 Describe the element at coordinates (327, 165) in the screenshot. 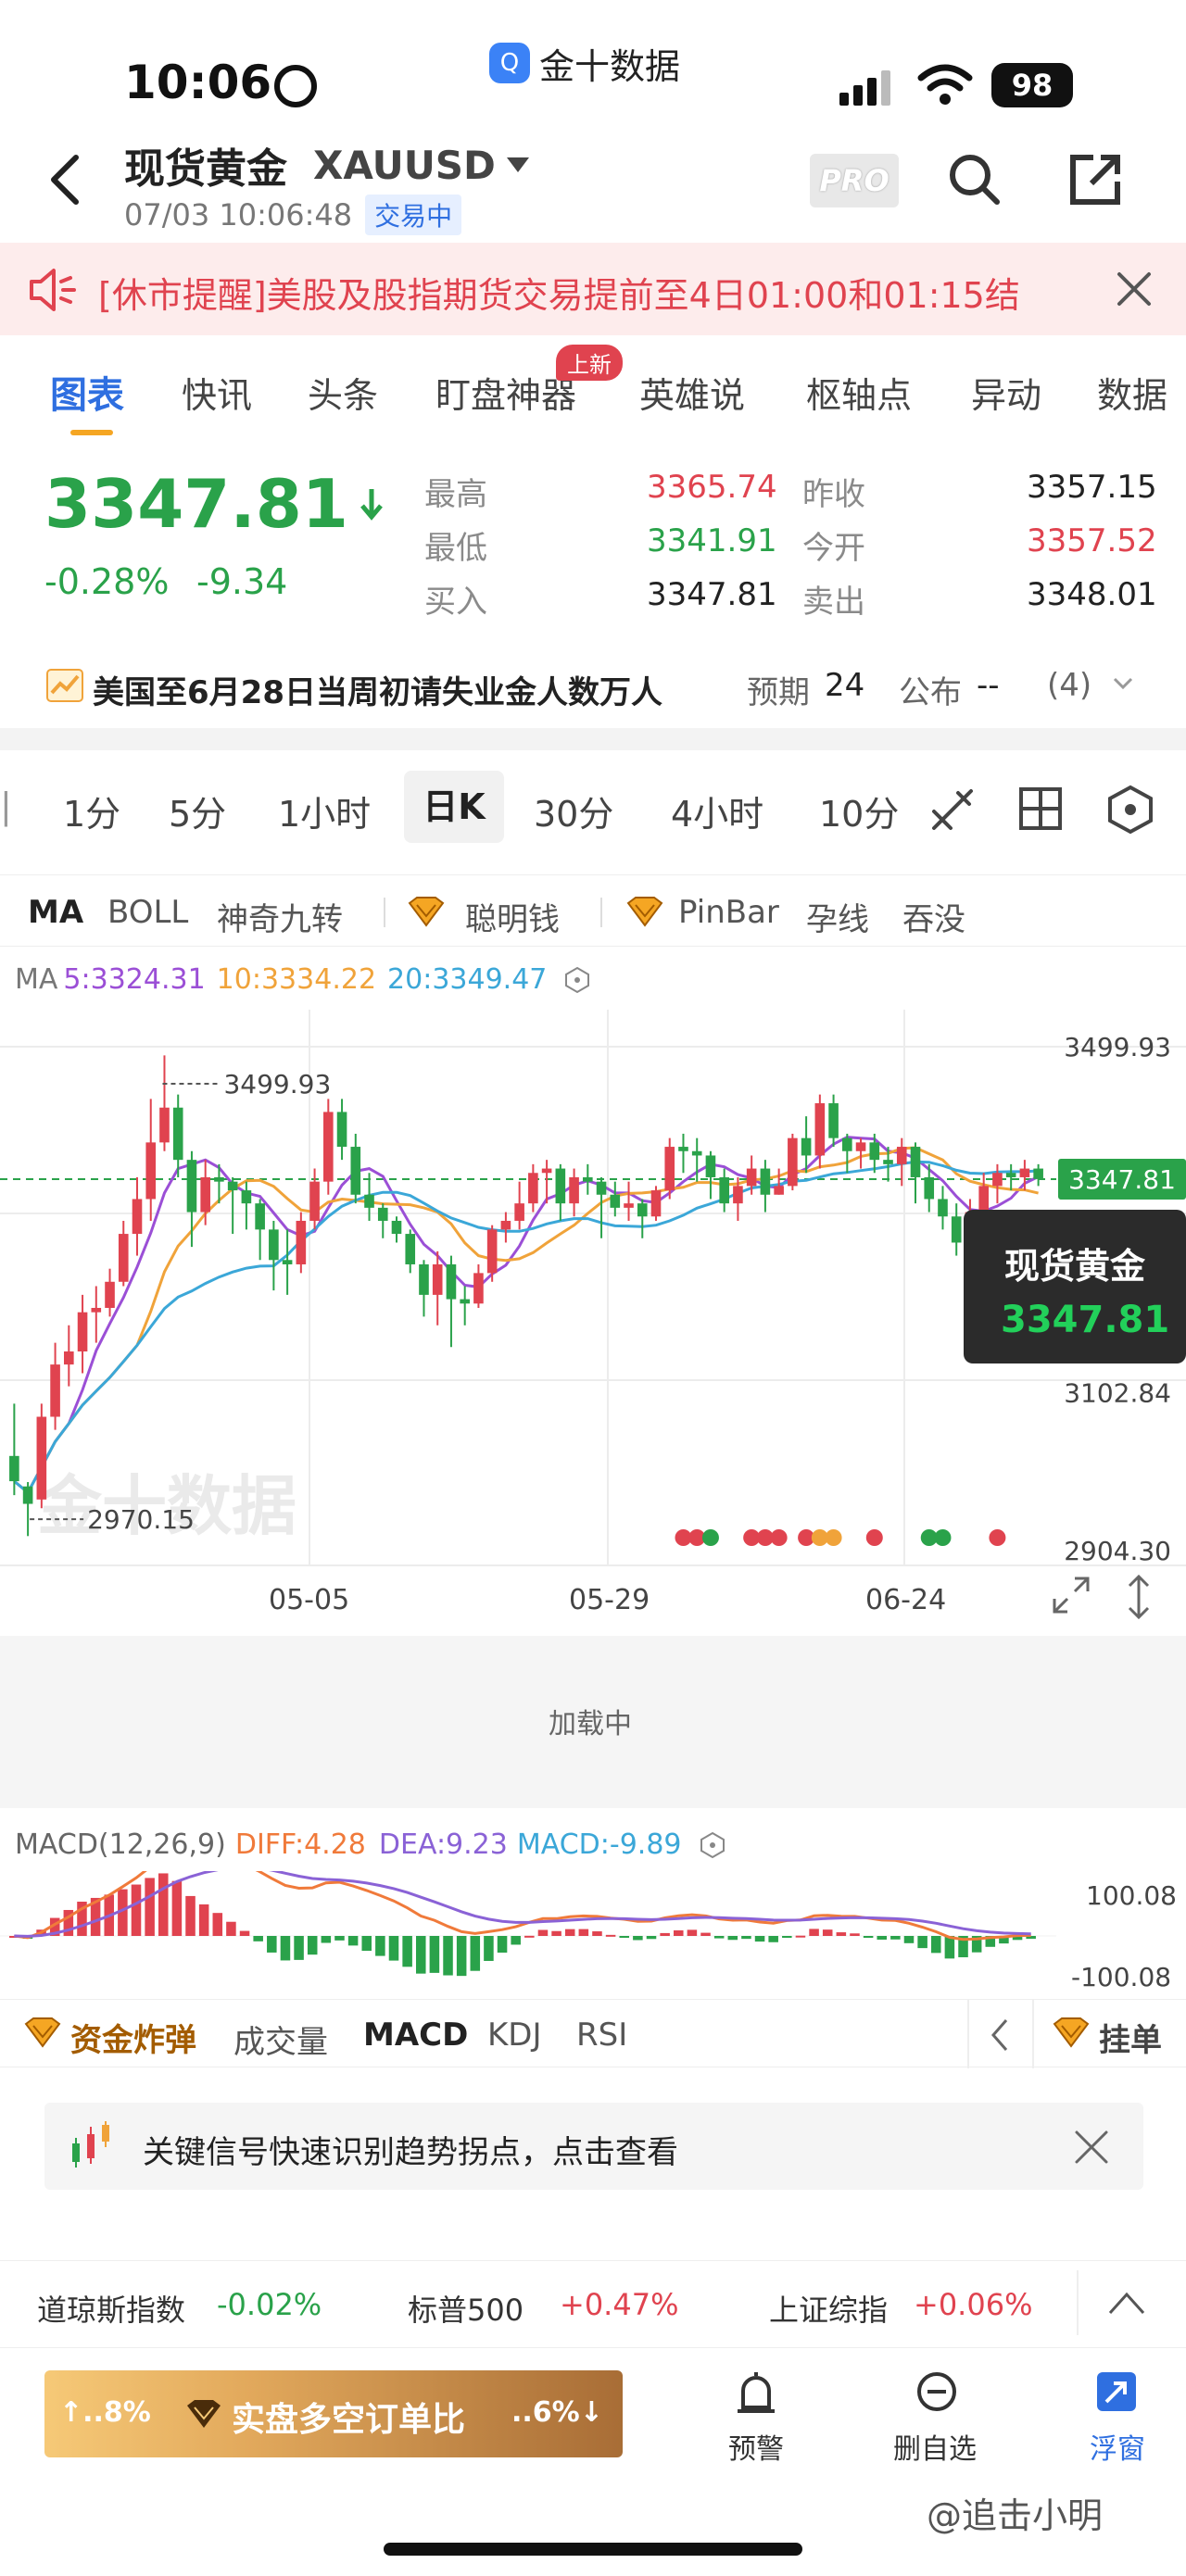

I see `title-group: 现货黄金 XAUUSD` at that location.